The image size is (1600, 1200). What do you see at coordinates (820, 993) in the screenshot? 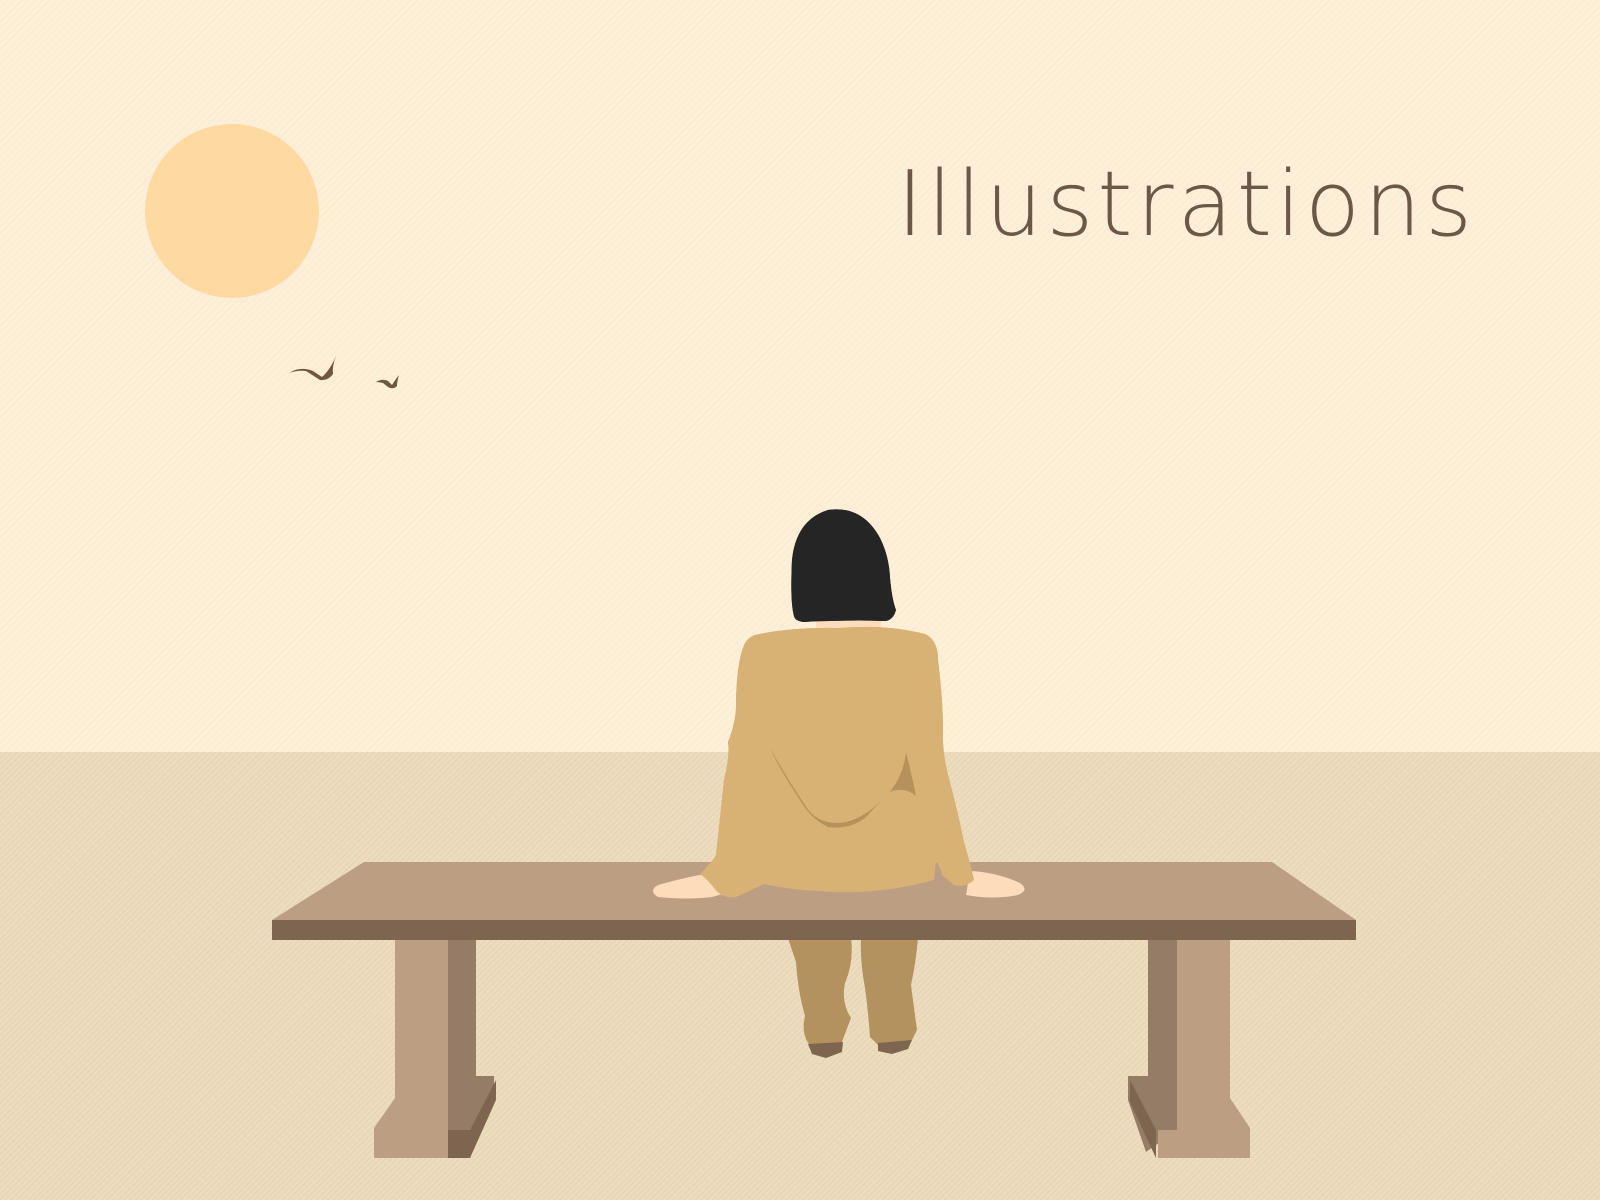
I see `person-left-leg` at bounding box center [820, 993].